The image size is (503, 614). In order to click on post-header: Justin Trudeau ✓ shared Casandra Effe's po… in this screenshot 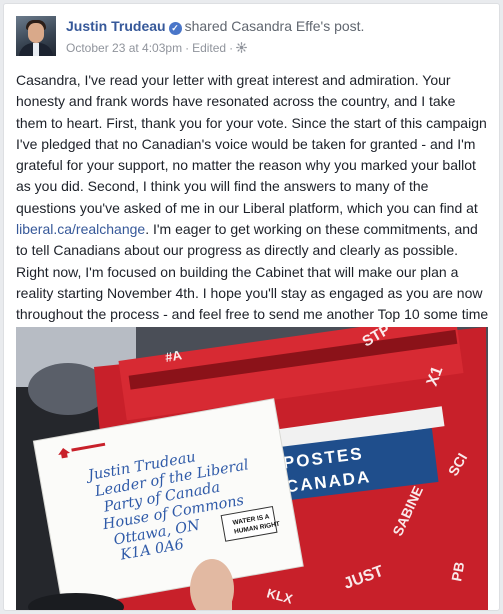, I will do `click(251, 38)`.